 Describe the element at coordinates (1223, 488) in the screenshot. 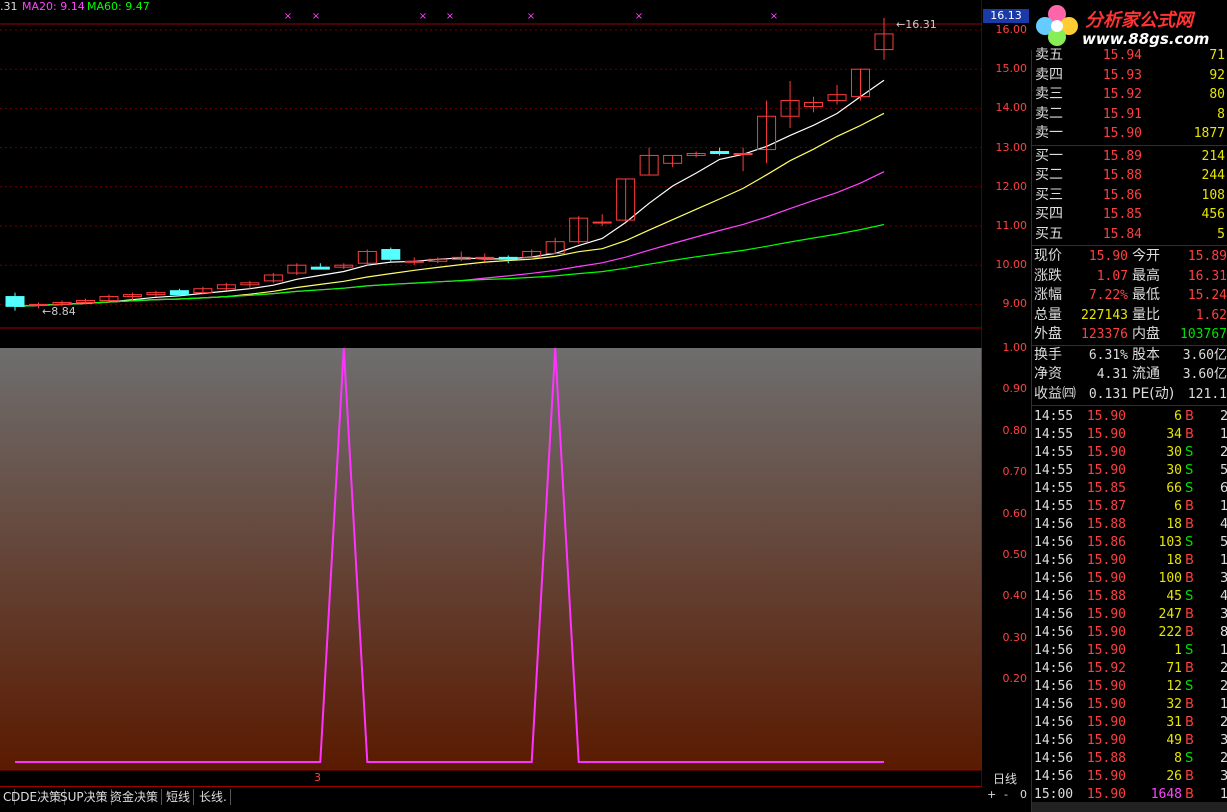

I see `tick-count: 6` at that location.